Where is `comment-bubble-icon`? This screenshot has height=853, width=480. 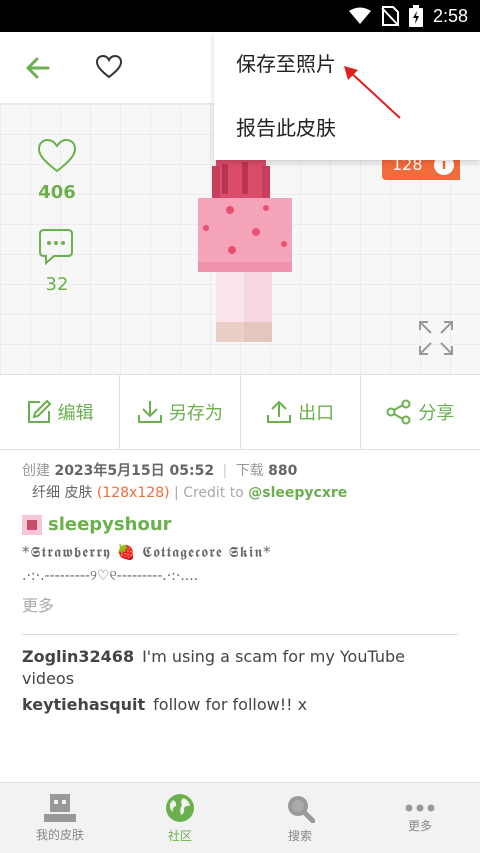
comment-bubble-icon is located at coordinates (56, 247).